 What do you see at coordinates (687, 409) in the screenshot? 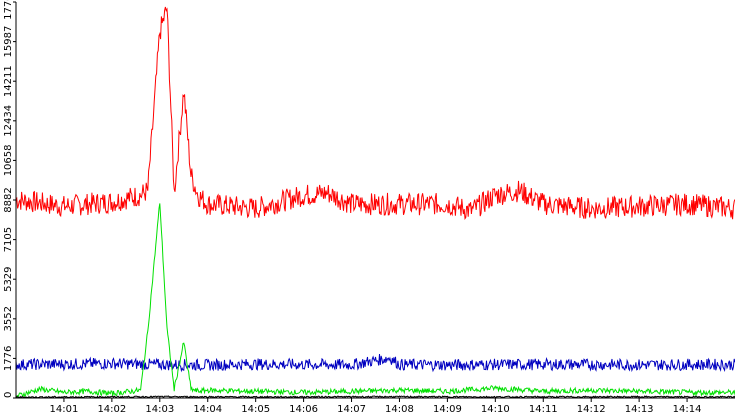
I see `x-tick-label-13: 14:14` at bounding box center [687, 409].